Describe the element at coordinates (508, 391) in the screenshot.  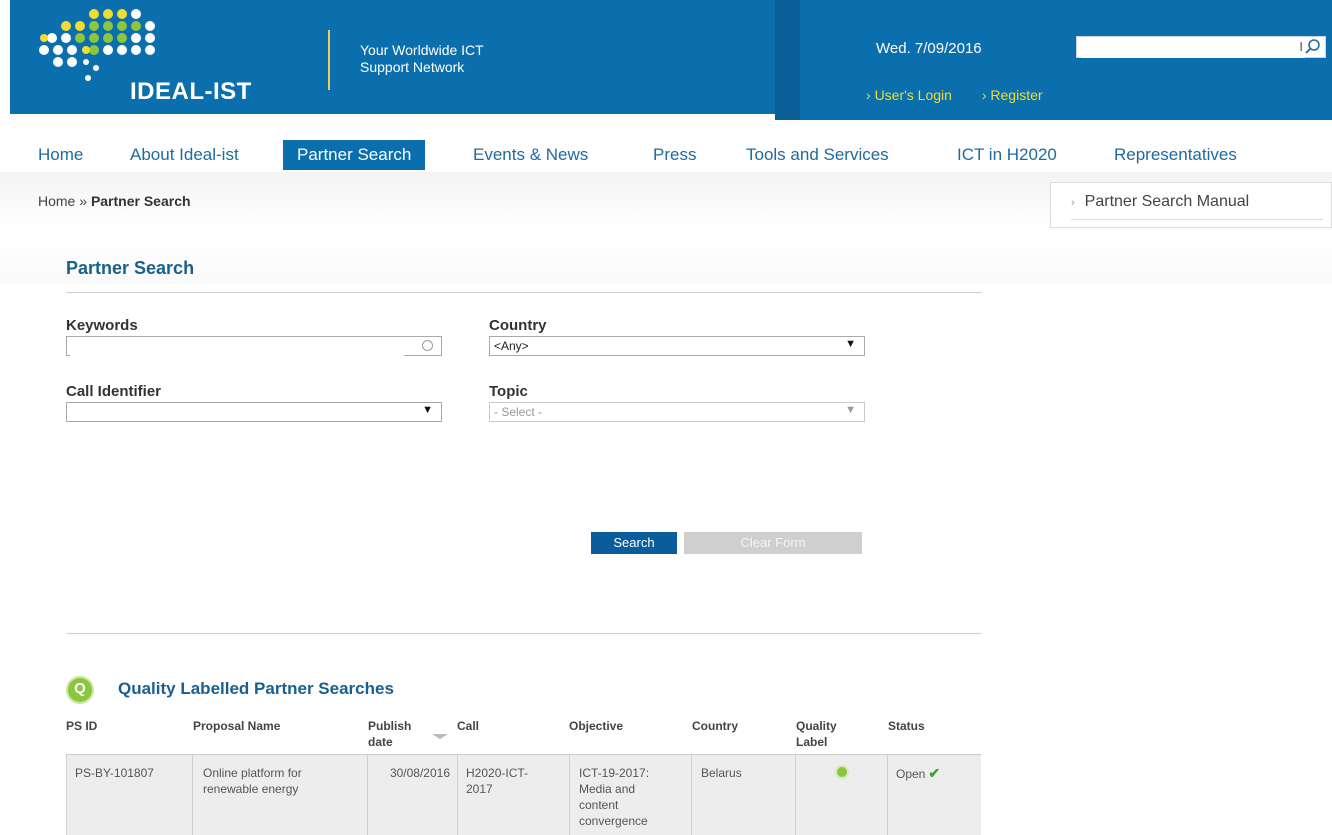
I see `topic-label: Topic` at that location.